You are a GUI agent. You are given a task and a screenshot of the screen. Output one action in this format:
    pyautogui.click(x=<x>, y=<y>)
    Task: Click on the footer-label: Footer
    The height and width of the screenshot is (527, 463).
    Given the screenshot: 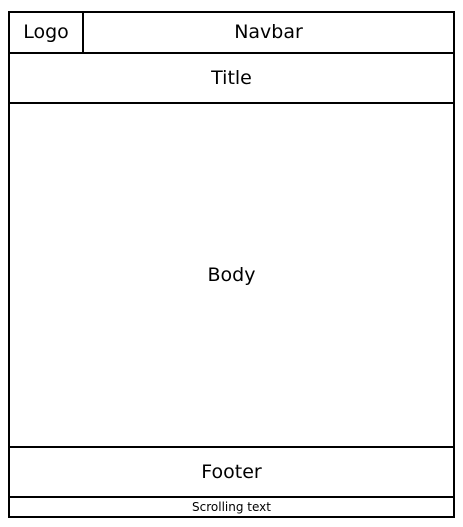 What is the action you would take?
    pyautogui.click(x=231, y=471)
    